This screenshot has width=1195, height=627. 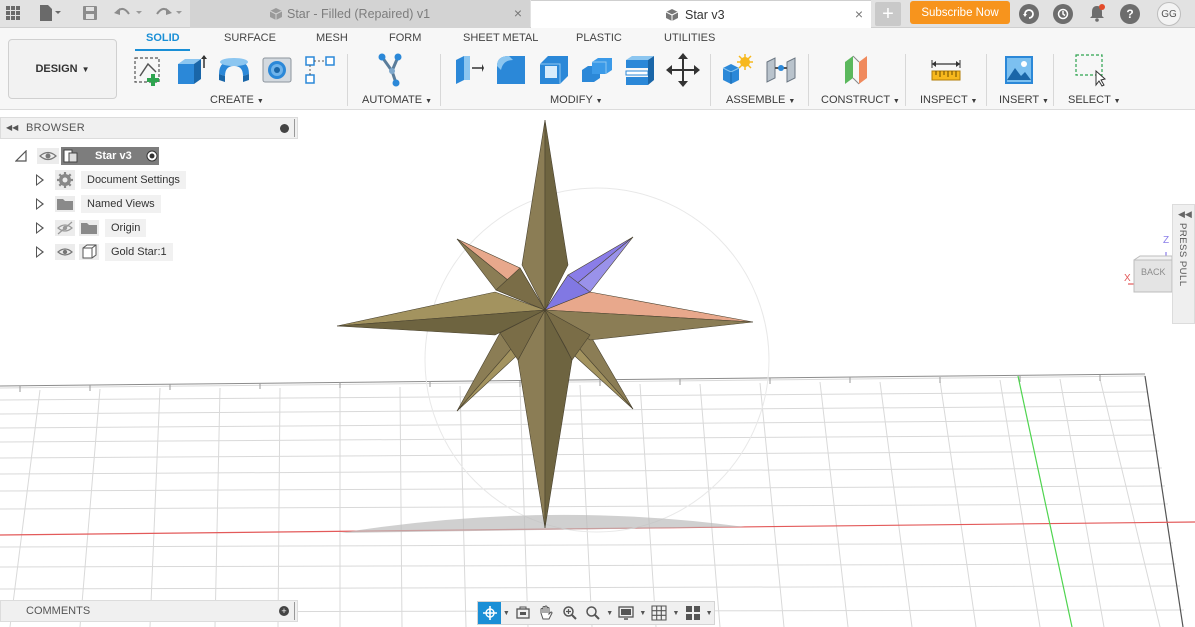 What do you see at coordinates (597, 70) in the screenshot?
I see `combine-icon` at bounding box center [597, 70].